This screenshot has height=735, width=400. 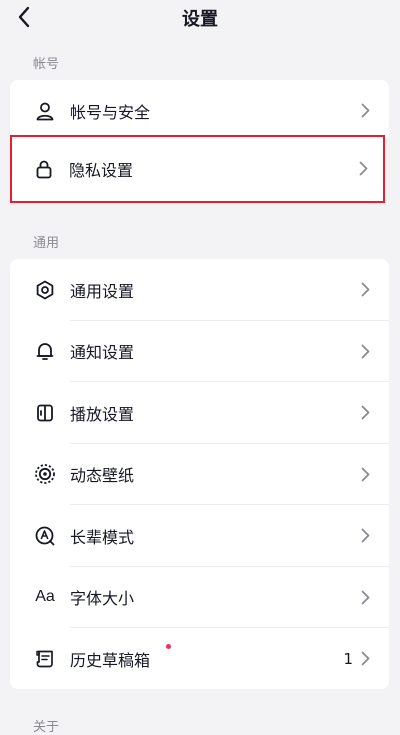 I want to click on settings-item-label: 动态壁纸, so click(x=102, y=476).